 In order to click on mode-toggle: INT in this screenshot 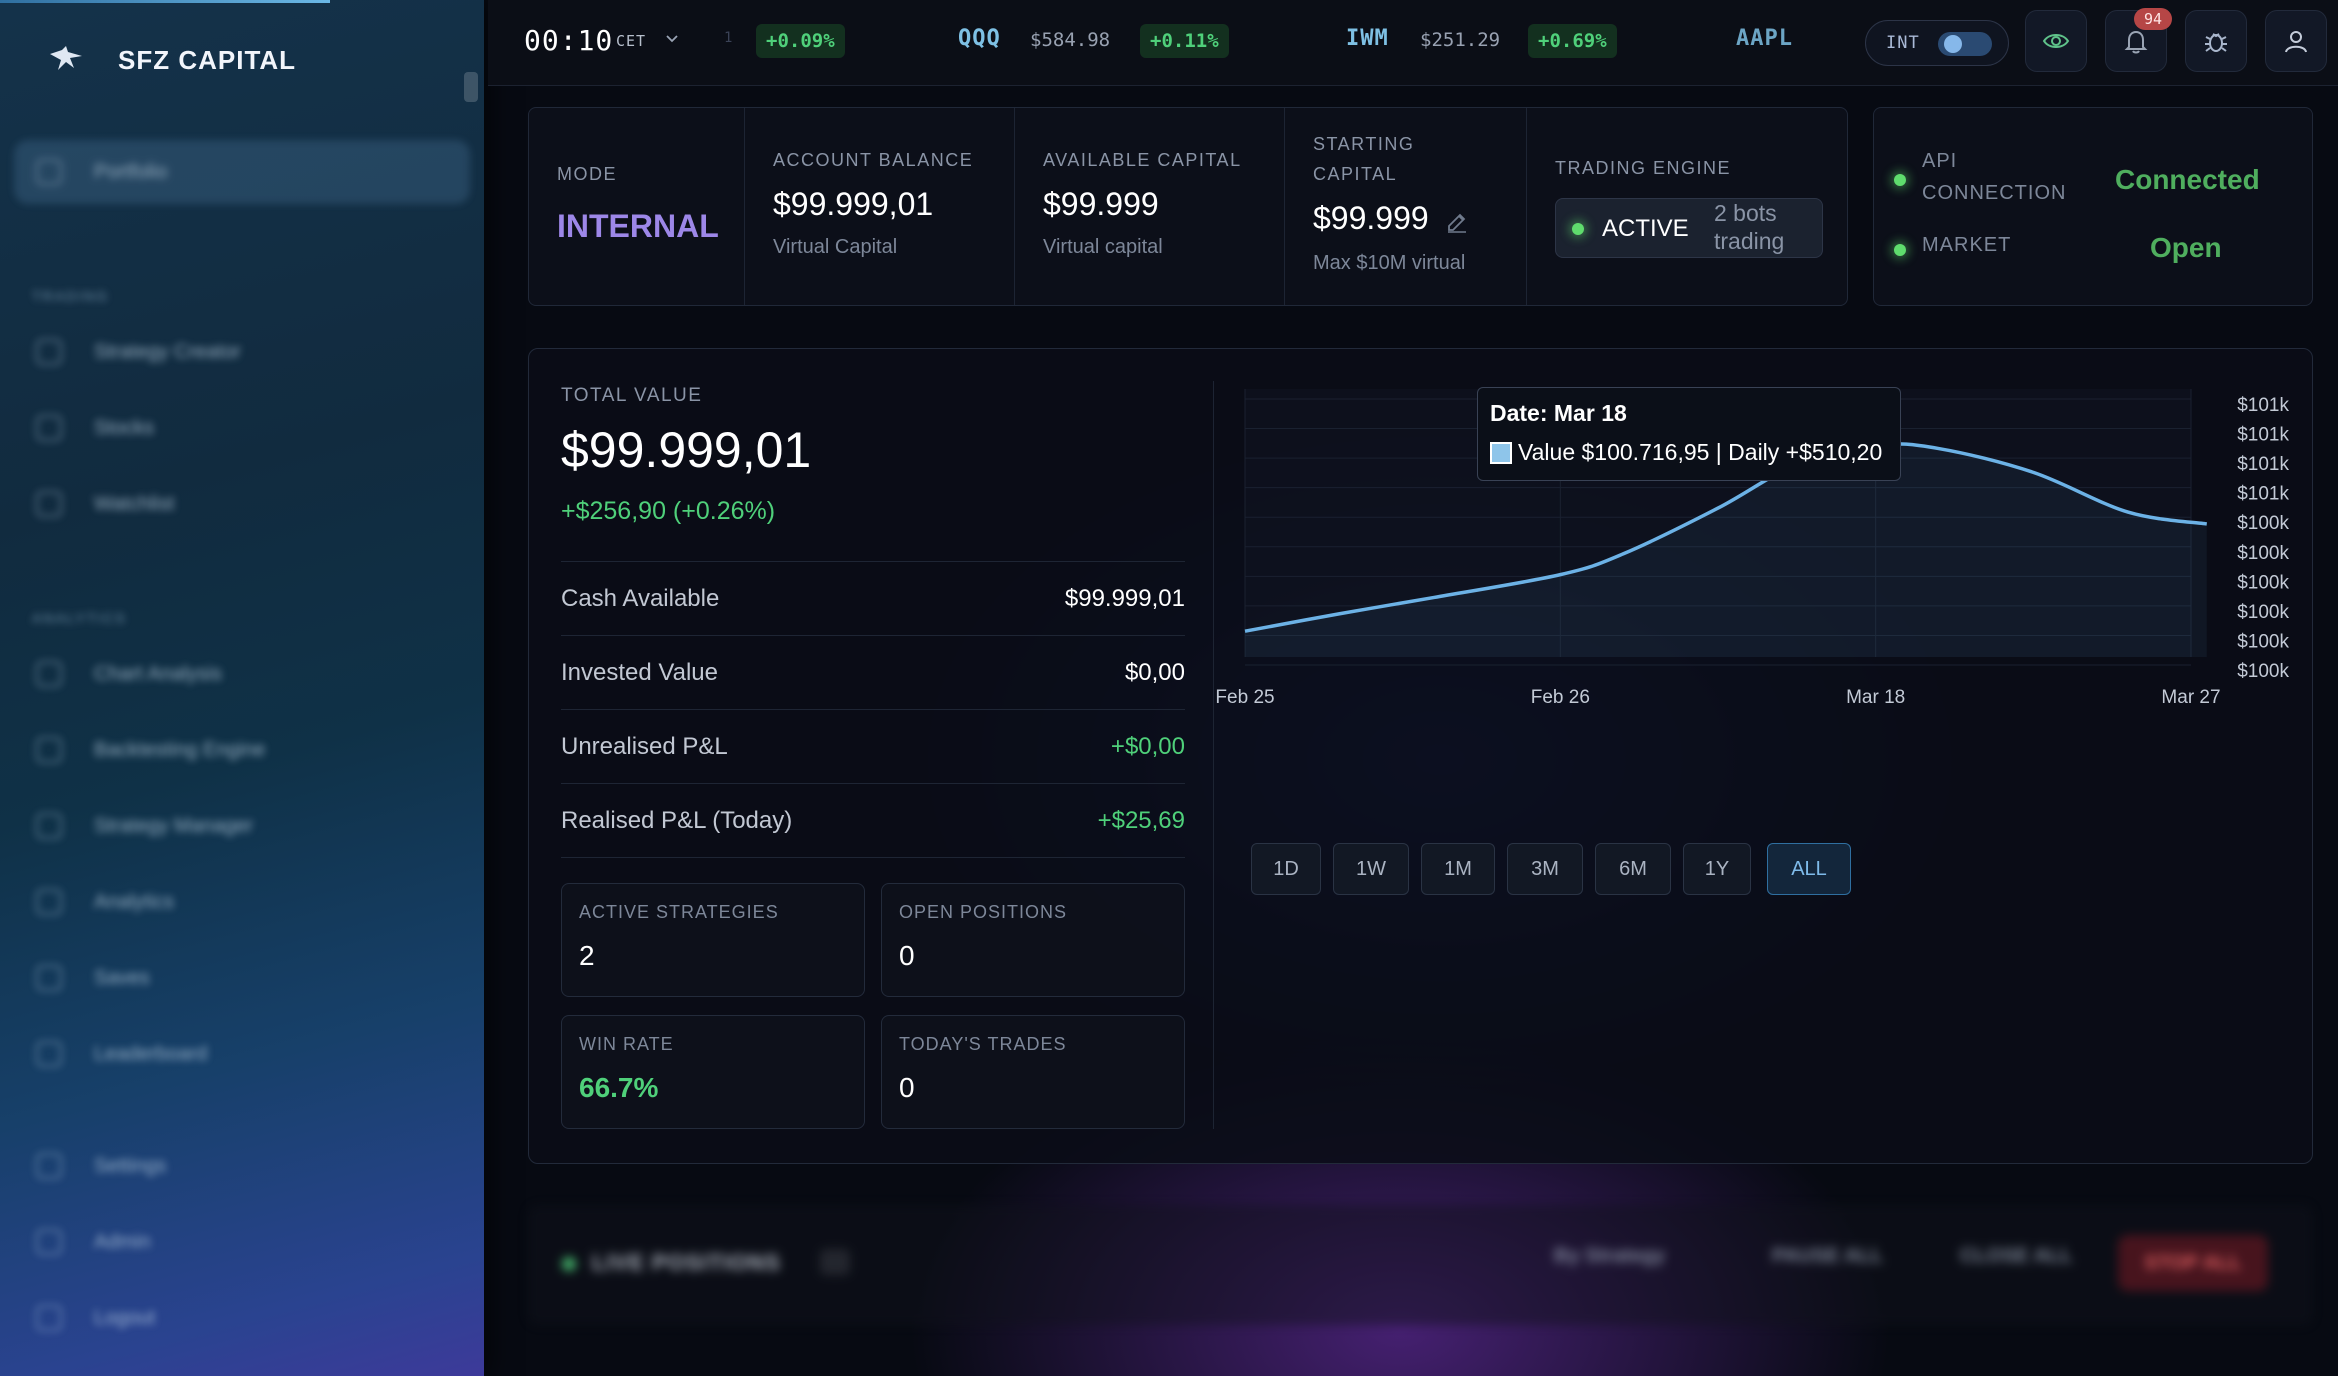, I will do `click(1937, 43)`.